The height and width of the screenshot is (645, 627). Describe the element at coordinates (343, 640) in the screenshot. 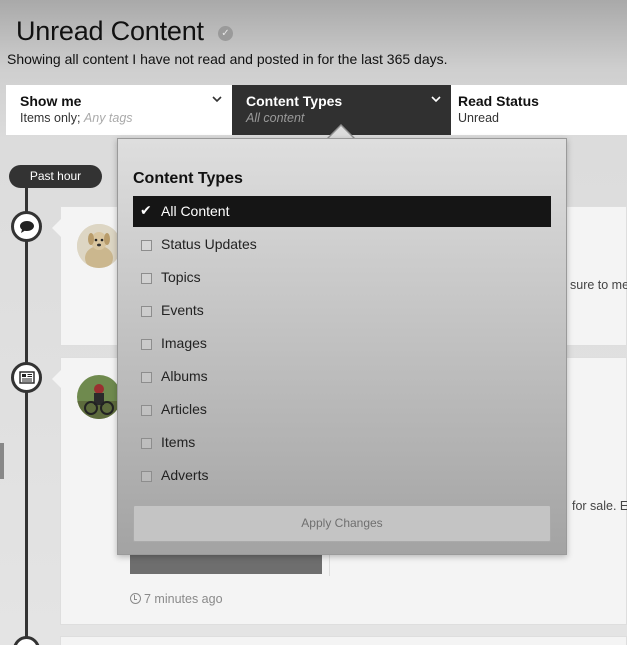

I see `activity-card` at that location.